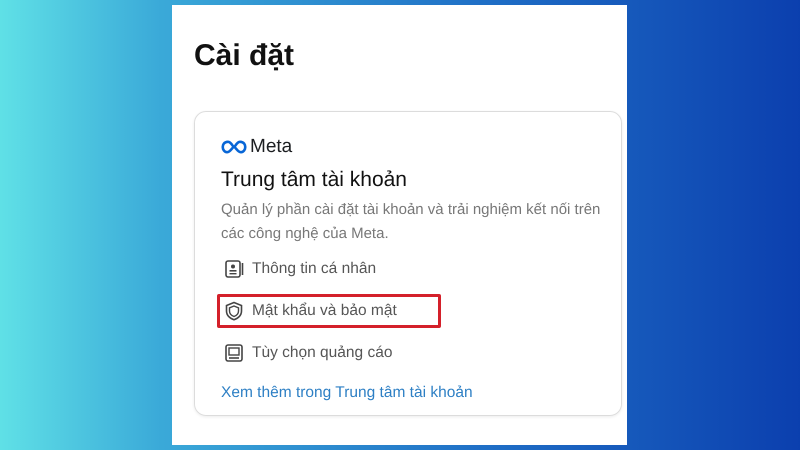 This screenshot has width=800, height=450. I want to click on see-more-link: Xem thêm trong Trung tâm tài khoản, so click(347, 393).